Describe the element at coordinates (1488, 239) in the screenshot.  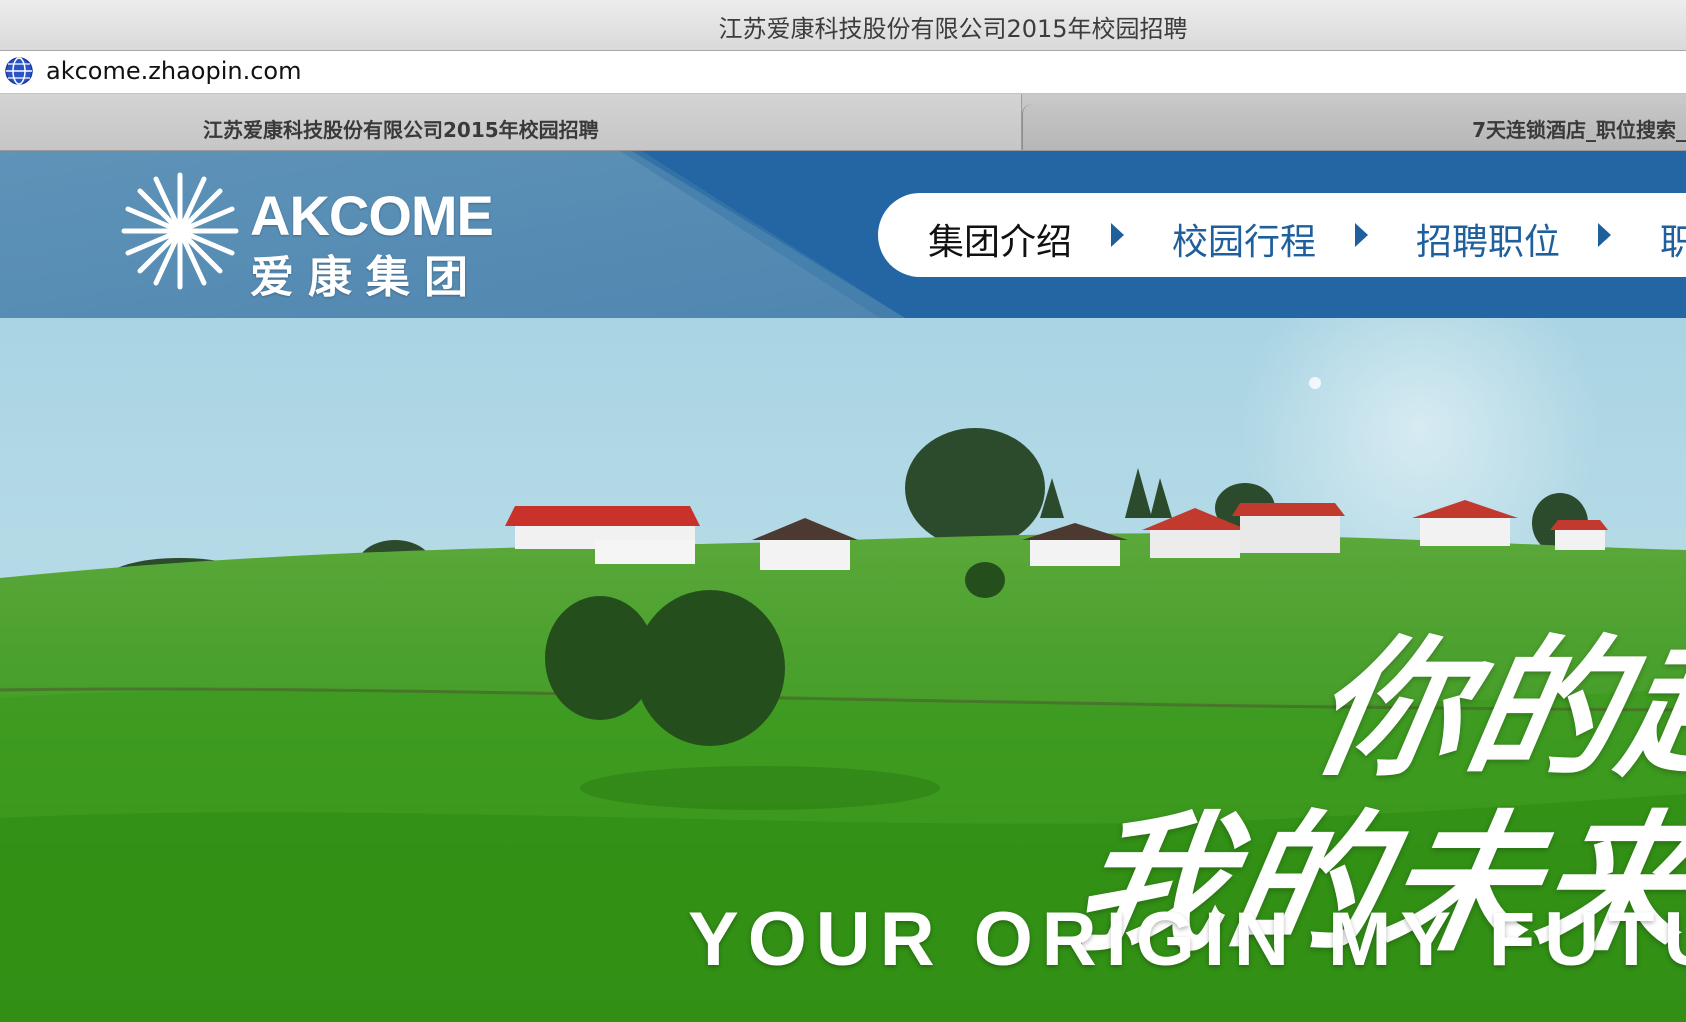
I see `nav-item-job-positions: 招聘职位` at that location.